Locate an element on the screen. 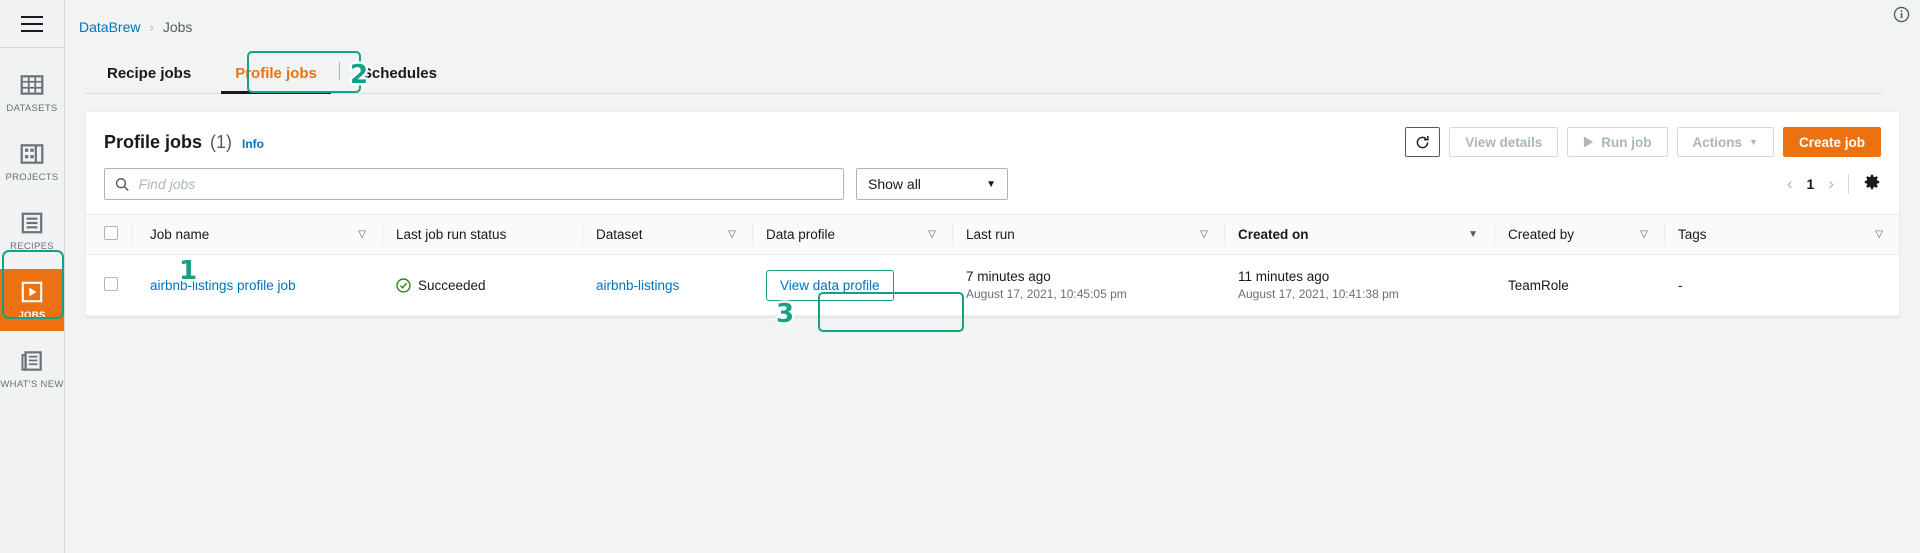  row-select-cell is located at coordinates (109, 285).